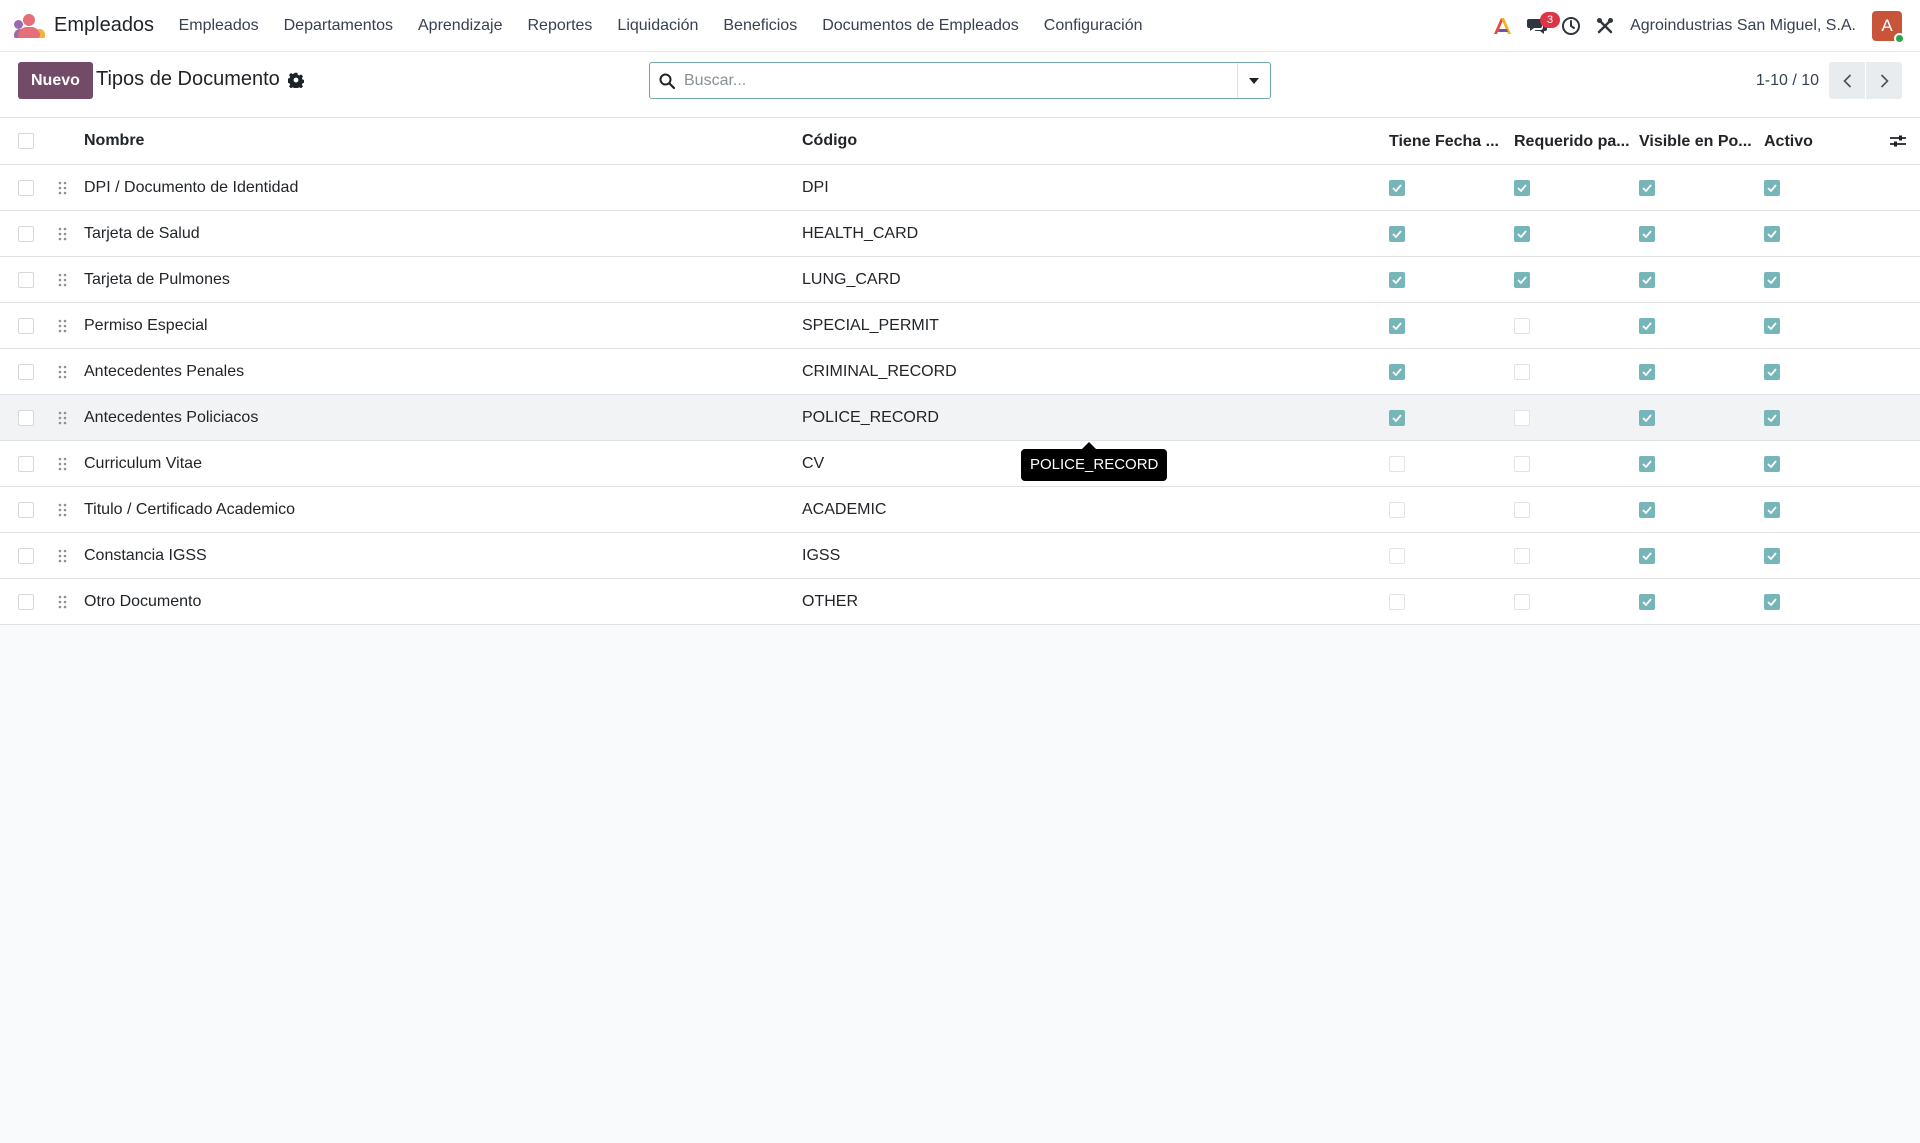  I want to click on row-name: Curriculum Vitae, so click(434, 463).